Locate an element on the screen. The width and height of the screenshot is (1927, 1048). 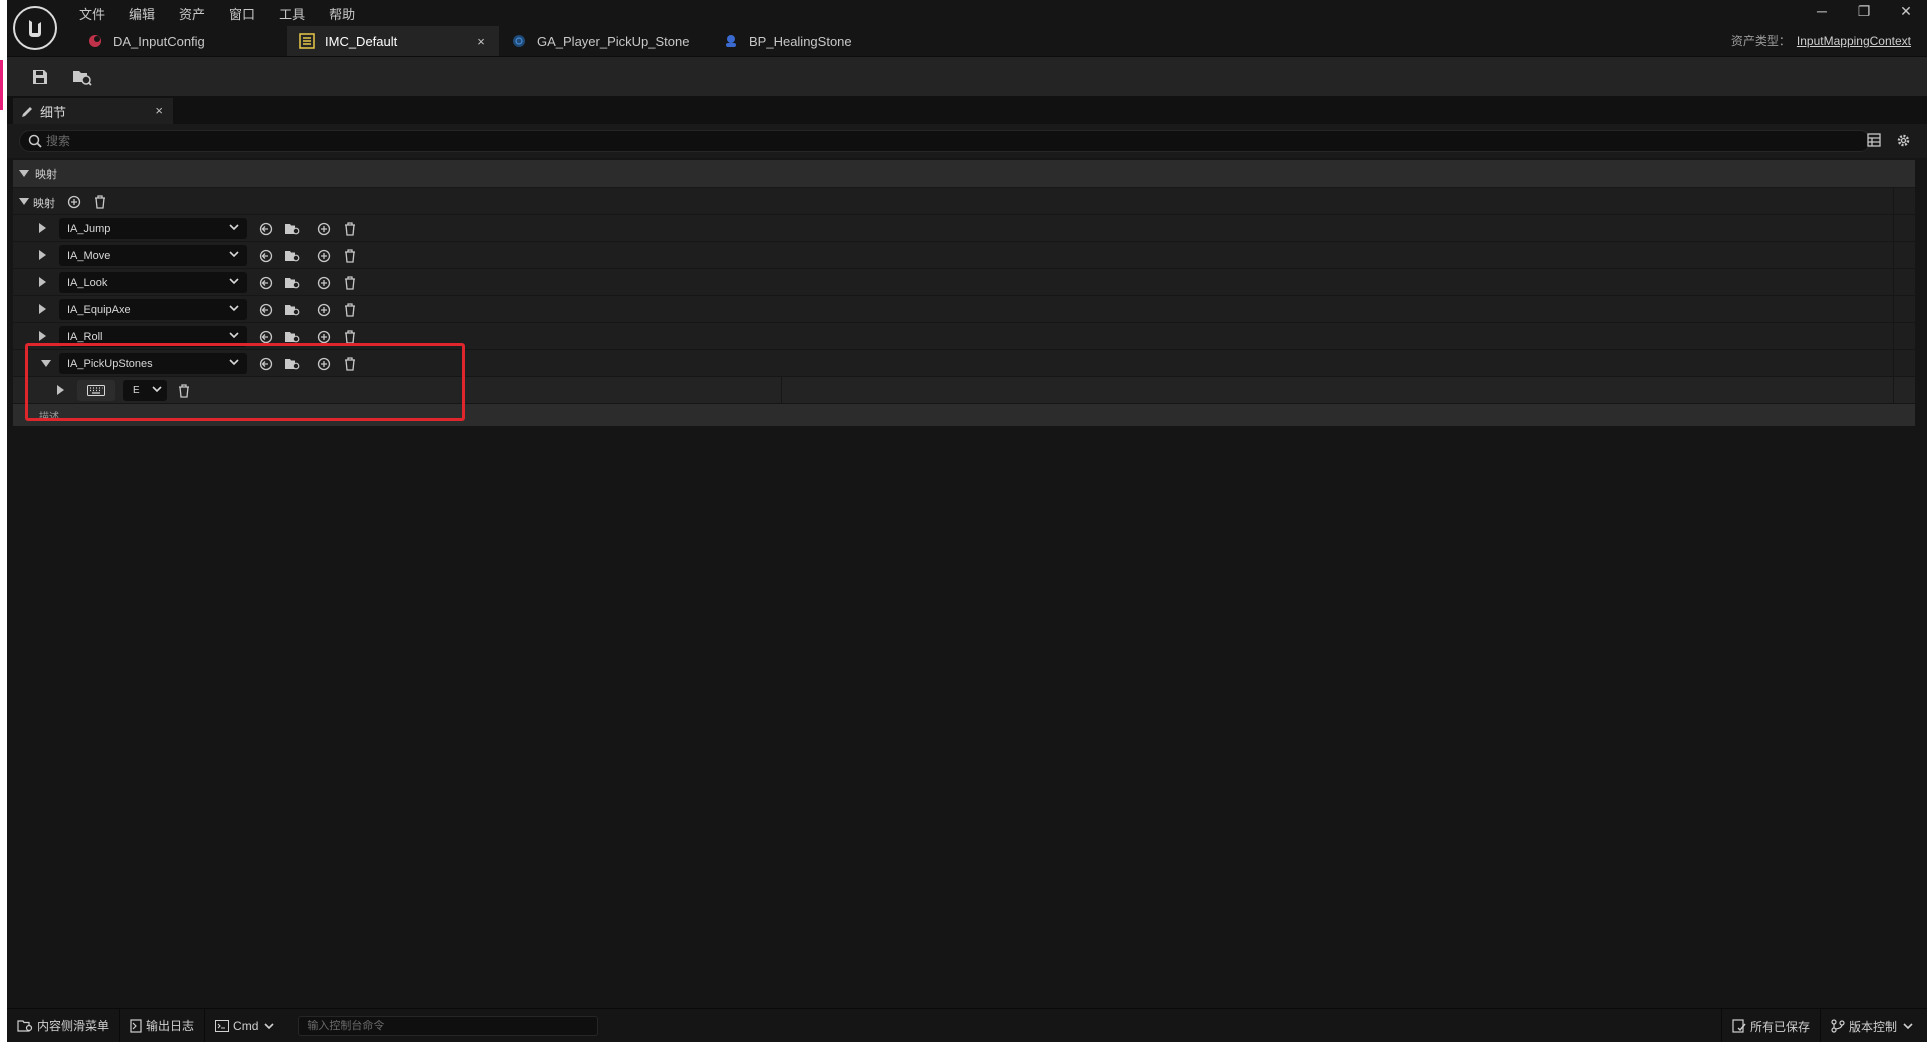
restore-button: ❐ is located at coordinates (1864, 11).